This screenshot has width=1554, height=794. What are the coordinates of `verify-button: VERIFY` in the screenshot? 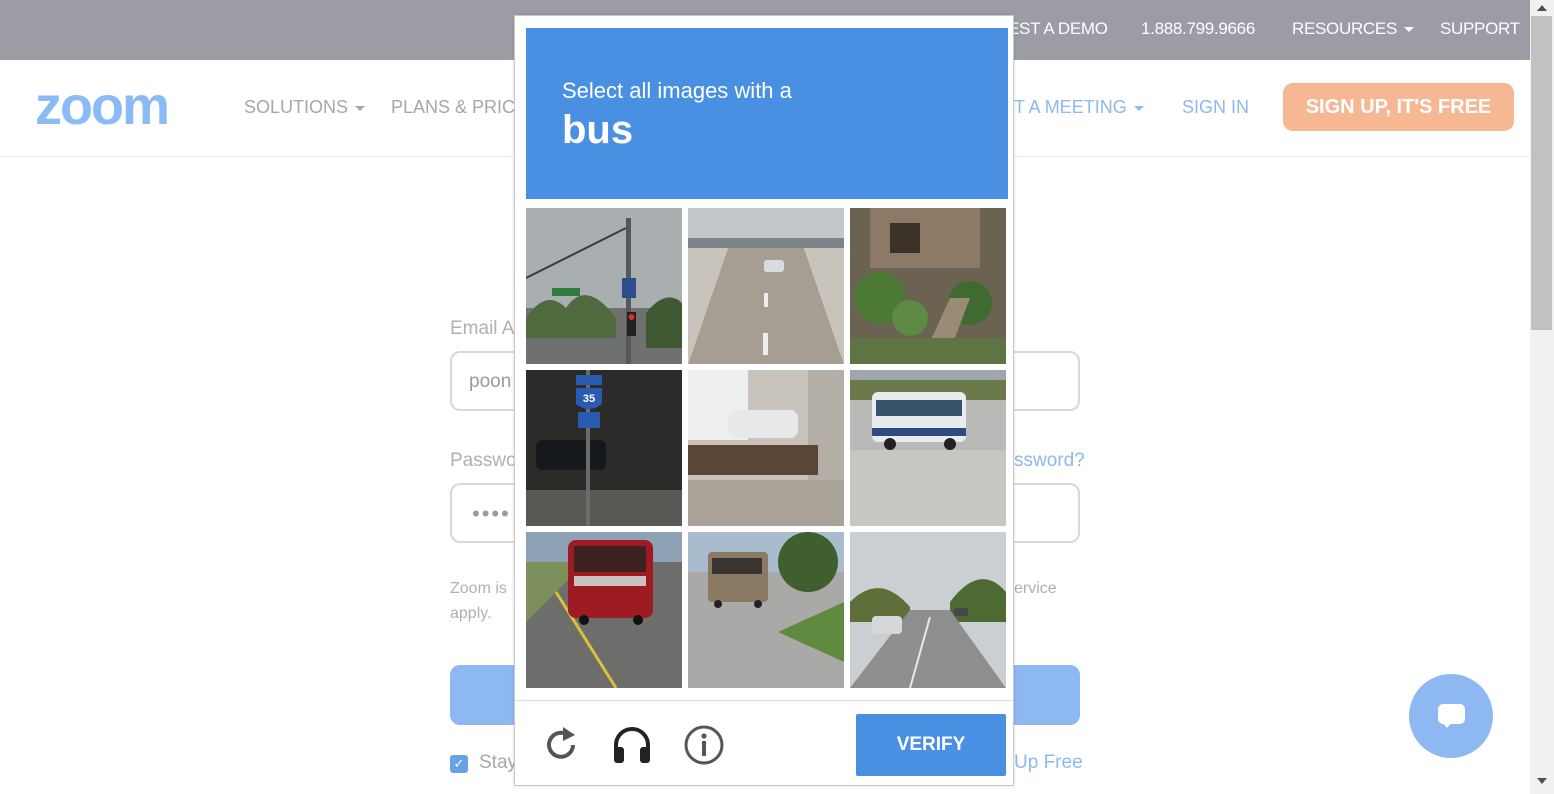 It's located at (931, 745).